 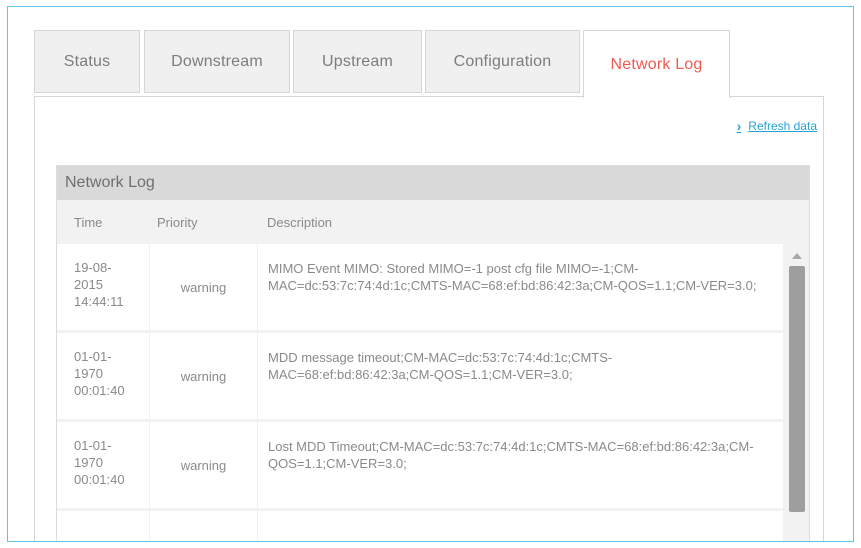 I want to click on vertical-scrollbar, so click(x=797, y=392).